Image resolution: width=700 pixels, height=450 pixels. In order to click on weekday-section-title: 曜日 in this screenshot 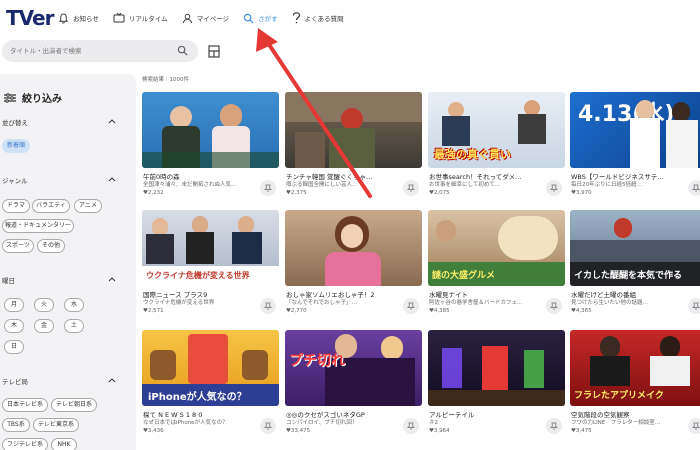, I will do `click(8, 281)`.